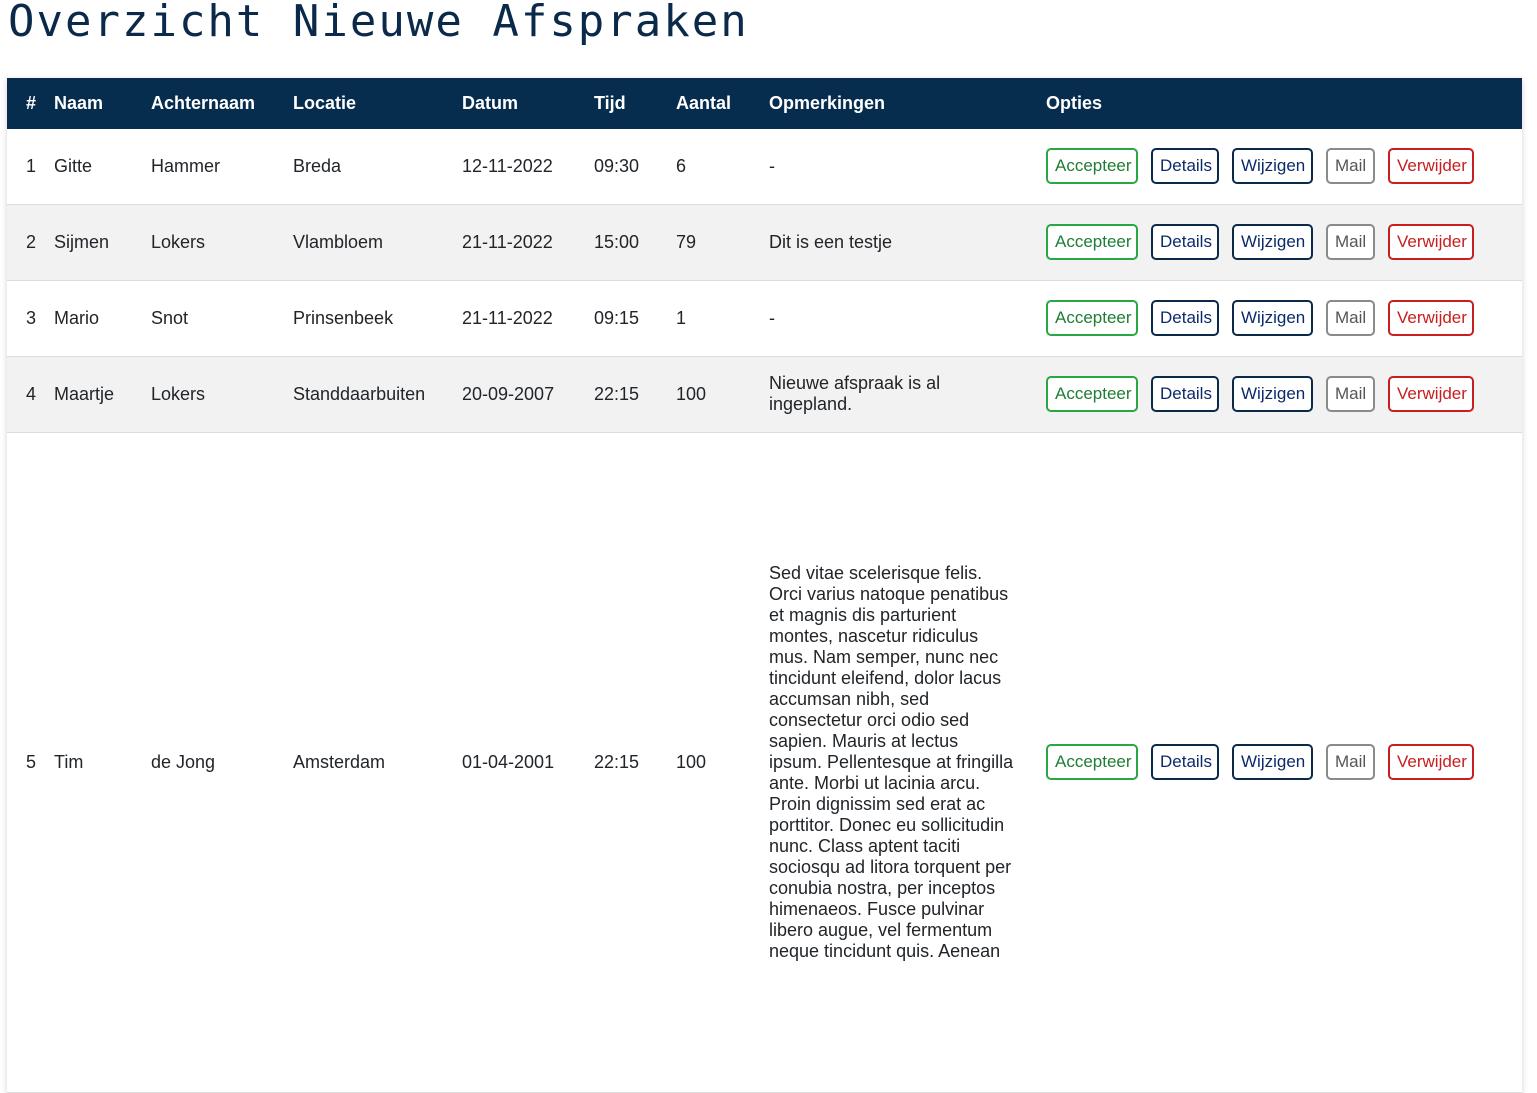  I want to click on cell-naam: Gitte, so click(73, 165).